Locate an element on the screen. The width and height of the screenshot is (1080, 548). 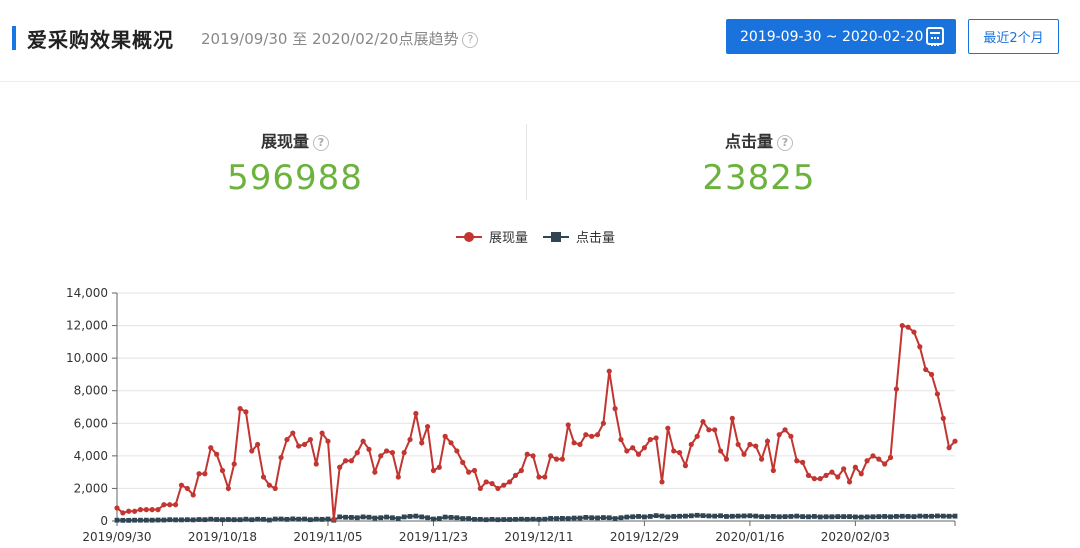
date-range-picker: 2019-09-30 ~ 2020-02-20 is located at coordinates (841, 36).